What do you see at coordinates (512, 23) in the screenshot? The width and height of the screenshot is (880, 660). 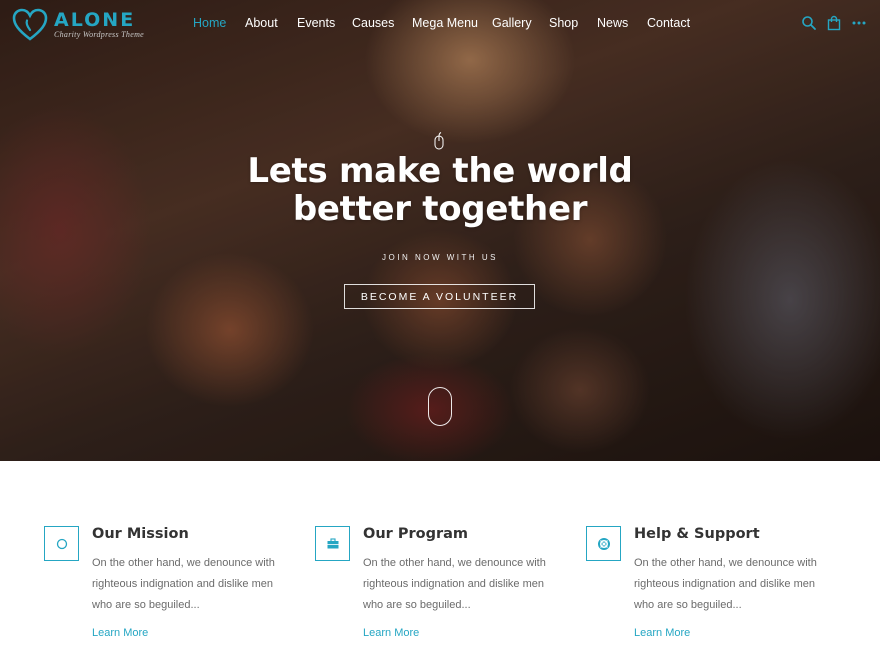 I see `nav-item-gallery: Gallery` at bounding box center [512, 23].